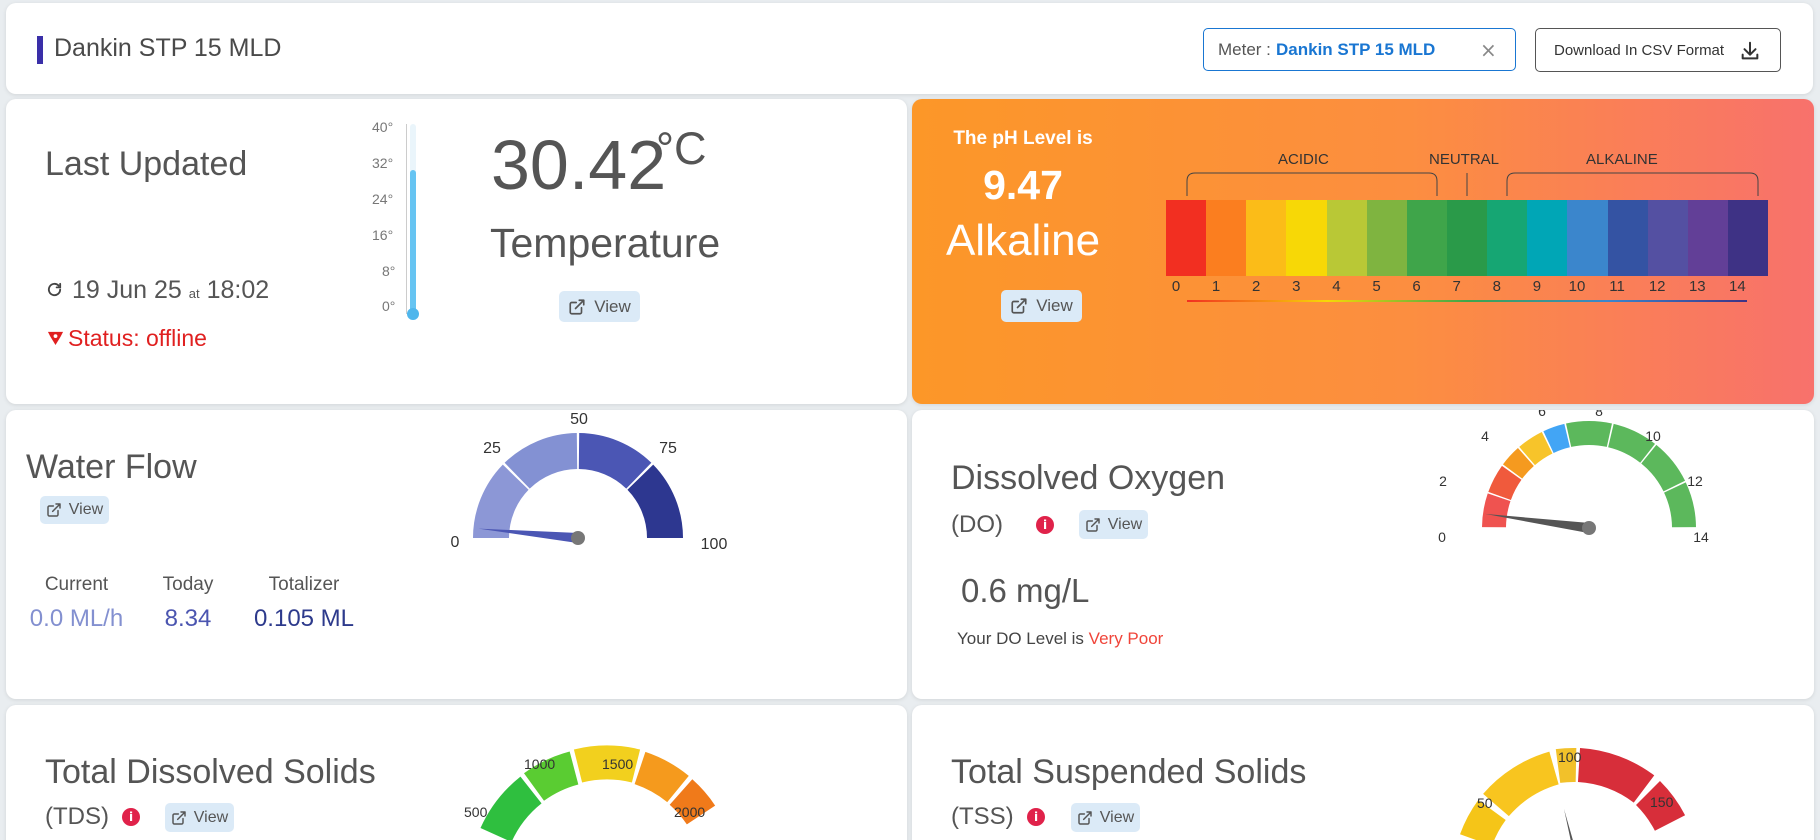 The height and width of the screenshot is (840, 1820). What do you see at coordinates (1105, 817) in the screenshot?
I see `tss-view-button: View` at bounding box center [1105, 817].